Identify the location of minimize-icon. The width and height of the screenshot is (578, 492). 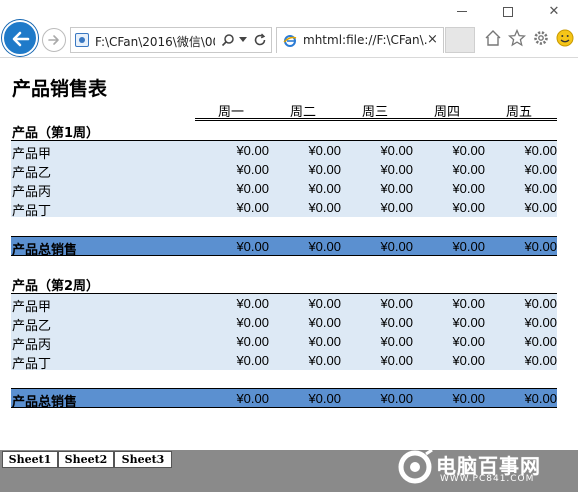
(462, 11).